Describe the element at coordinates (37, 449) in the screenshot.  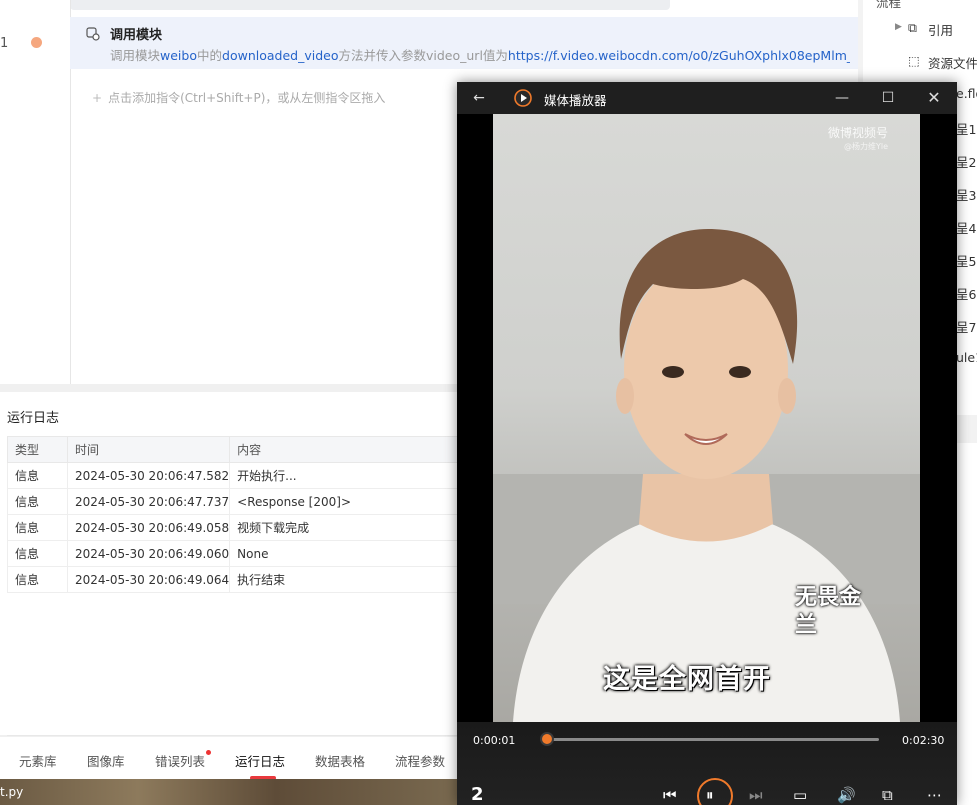
I see `col-type-header: 类型` at that location.